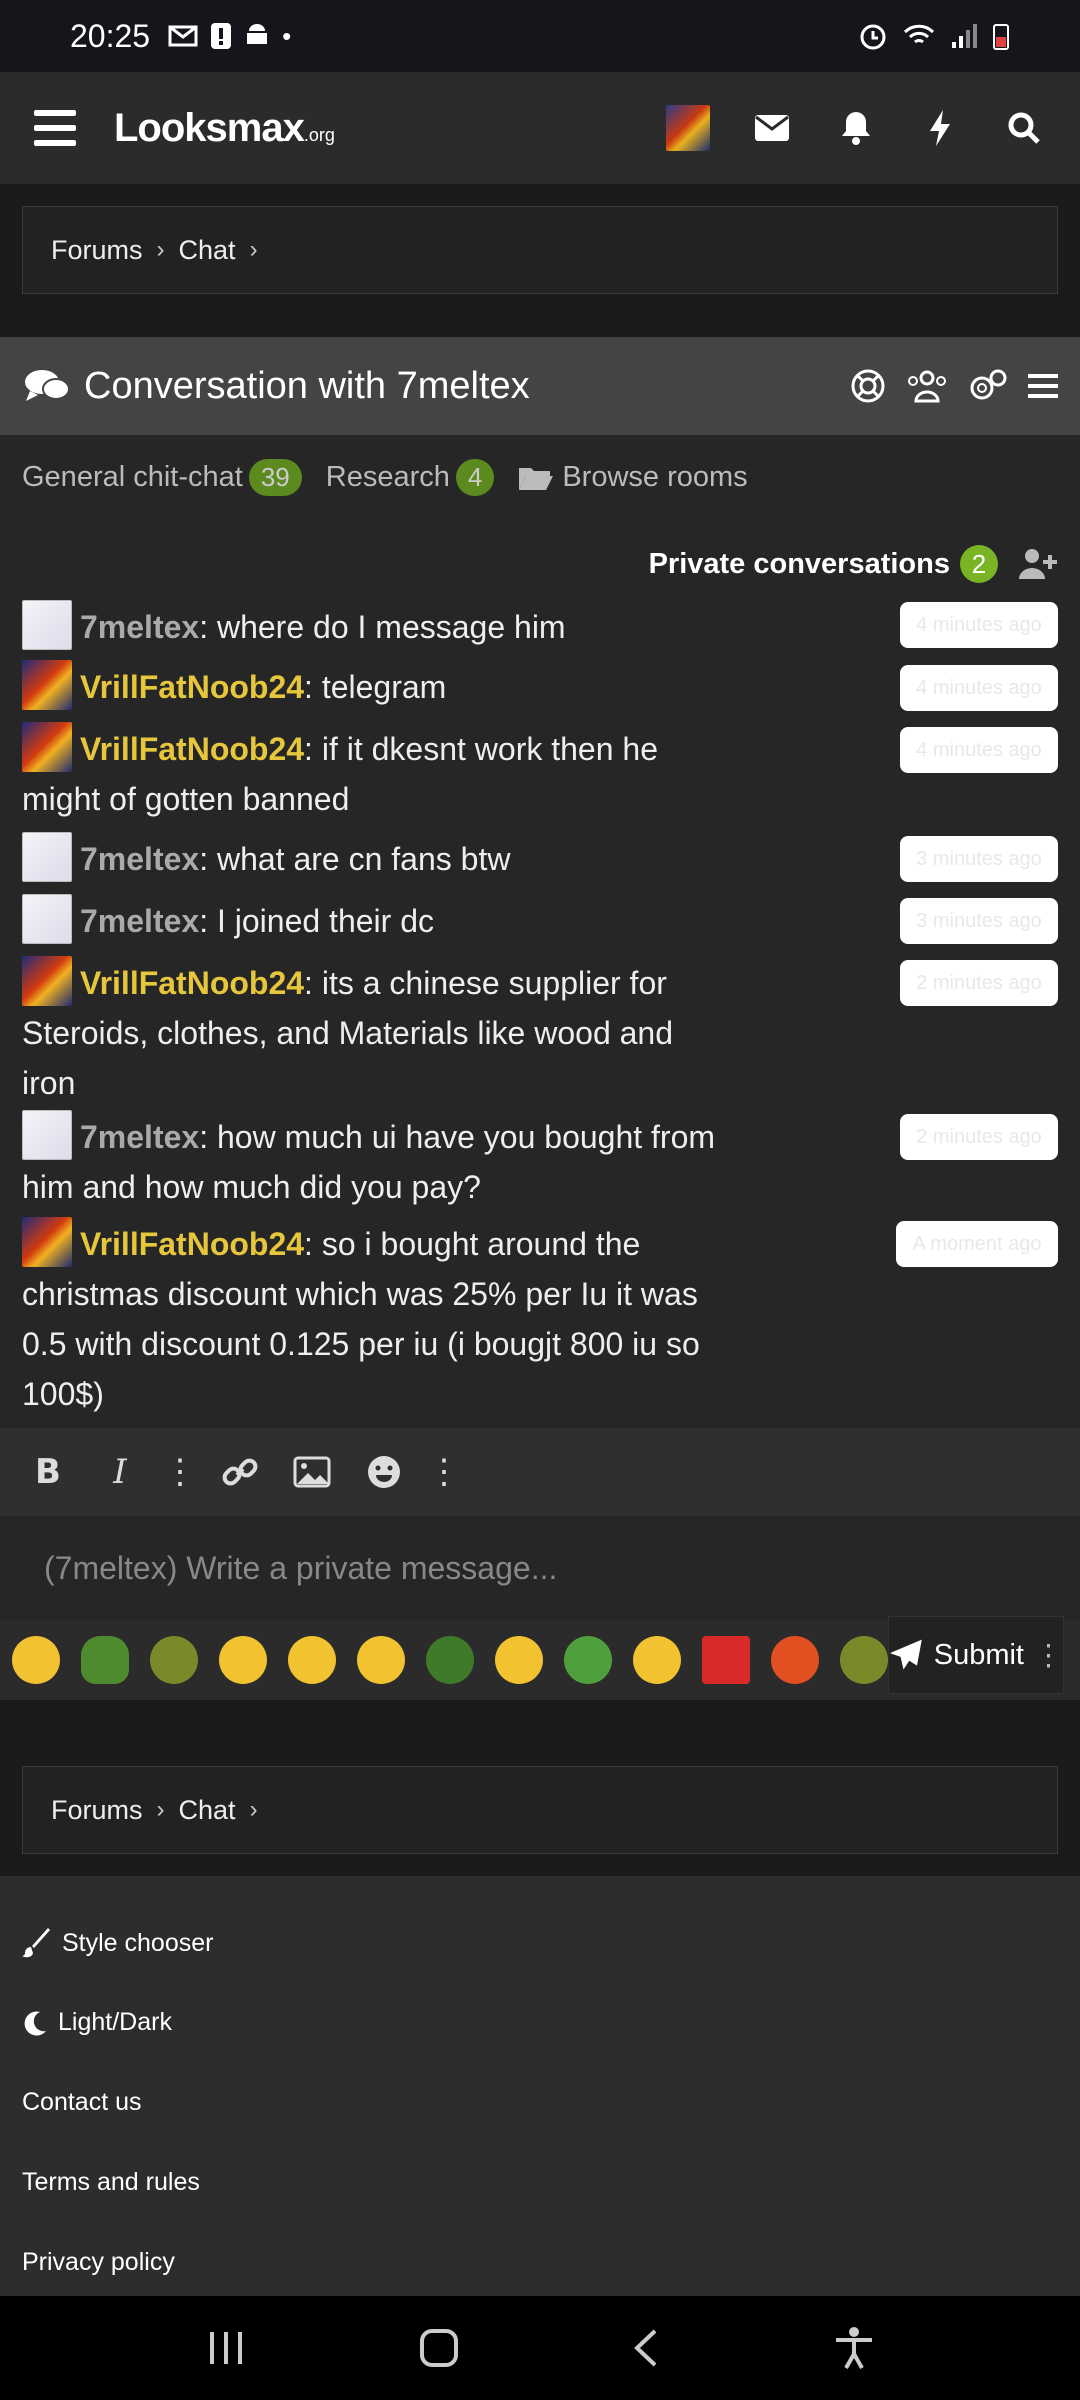 The image size is (1080, 2400). Describe the element at coordinates (240, 1472) in the screenshot. I see `link-icon` at that location.